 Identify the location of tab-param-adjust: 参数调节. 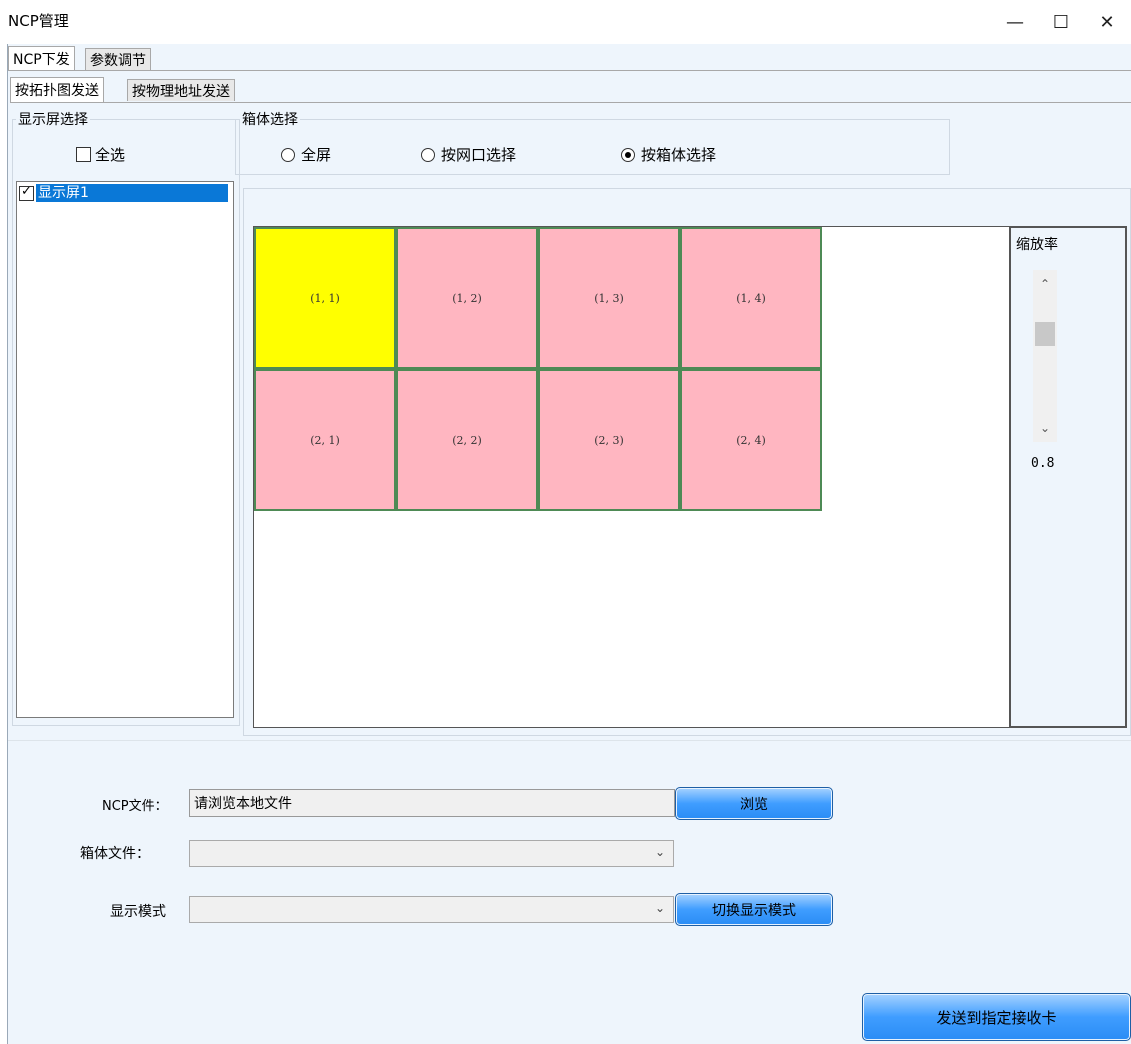
(118, 59).